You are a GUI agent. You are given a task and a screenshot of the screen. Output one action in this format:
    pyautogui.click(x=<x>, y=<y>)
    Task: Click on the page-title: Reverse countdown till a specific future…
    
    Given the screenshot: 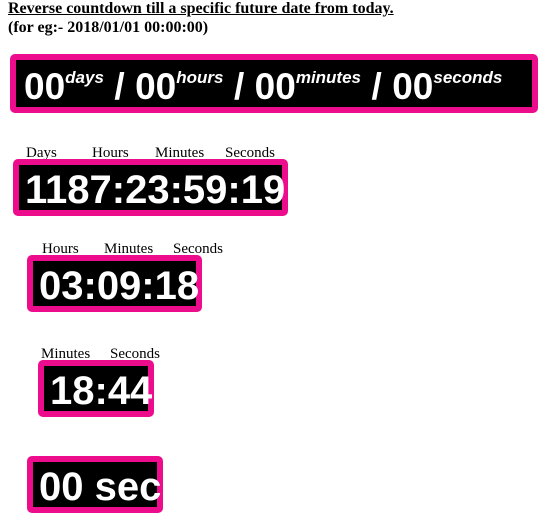 What is the action you would take?
    pyautogui.click(x=201, y=8)
    